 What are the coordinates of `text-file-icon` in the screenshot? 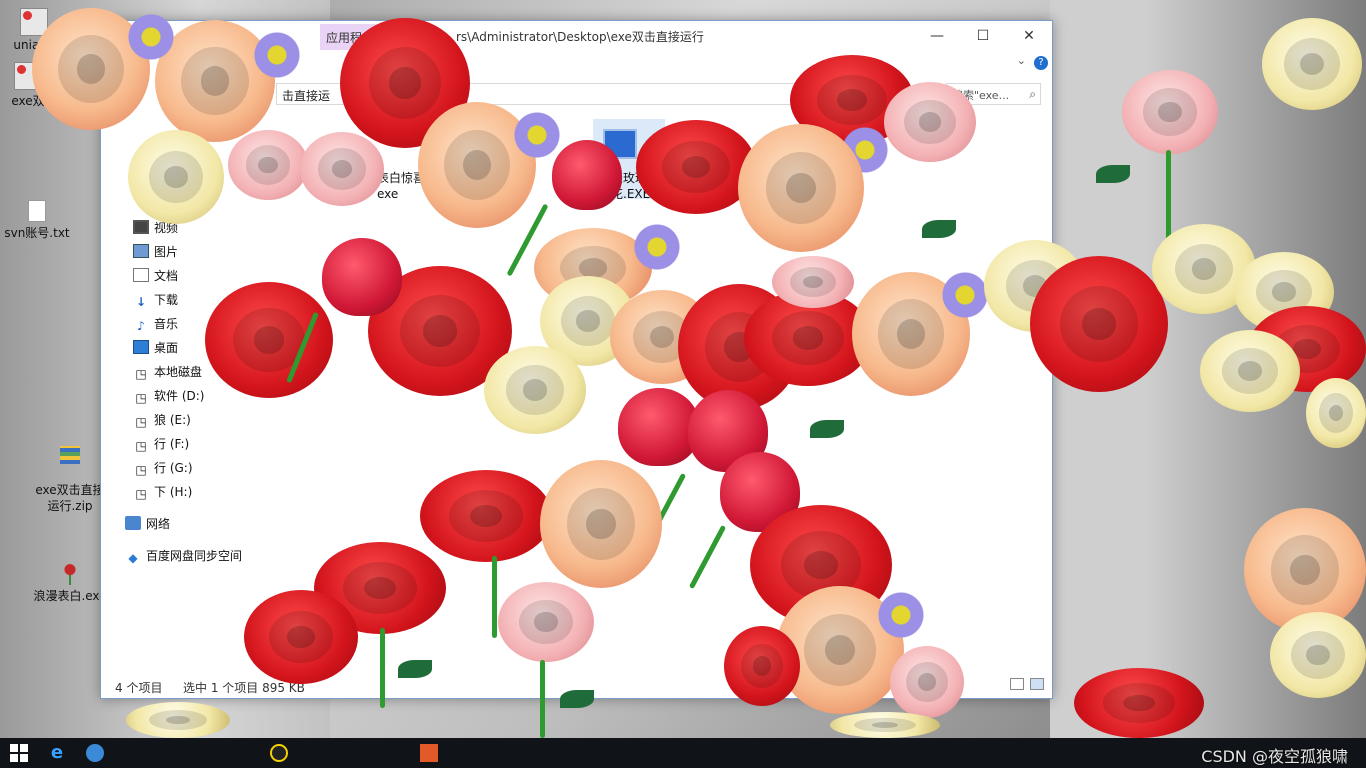 It's located at (37, 211).